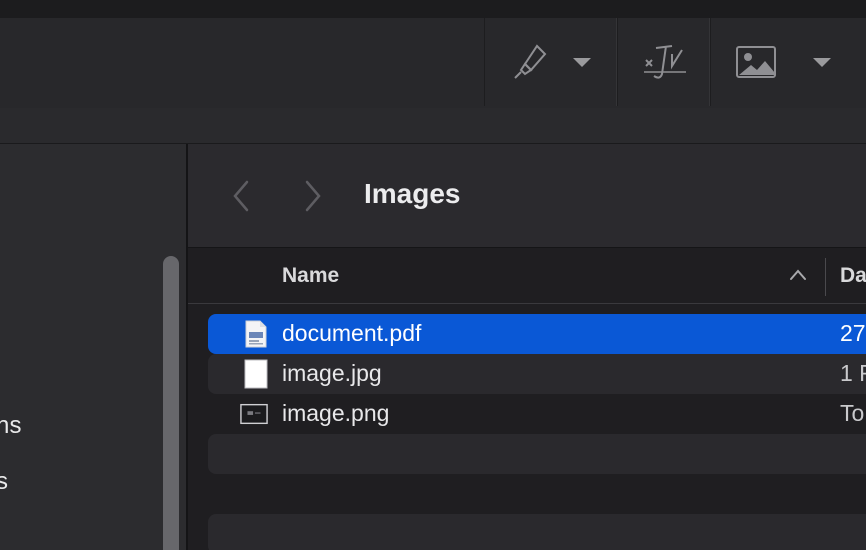 This screenshot has width=866, height=550. I want to click on sidebar-item-2: s, so click(4, 482).